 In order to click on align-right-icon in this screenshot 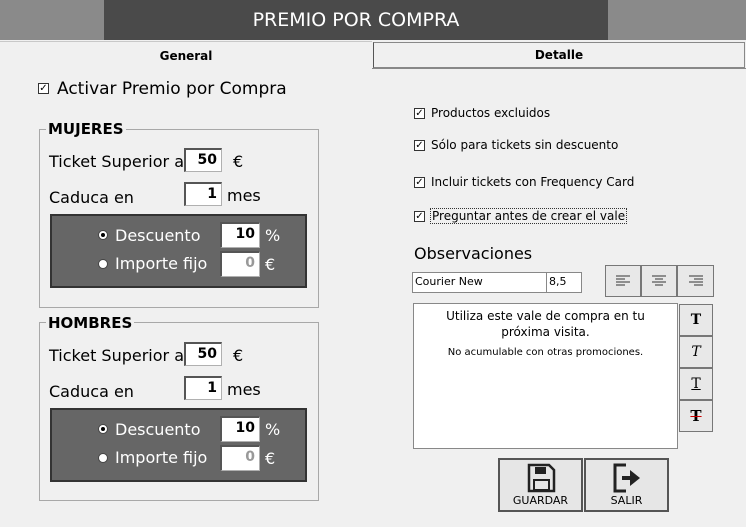, I will do `click(695, 280)`.